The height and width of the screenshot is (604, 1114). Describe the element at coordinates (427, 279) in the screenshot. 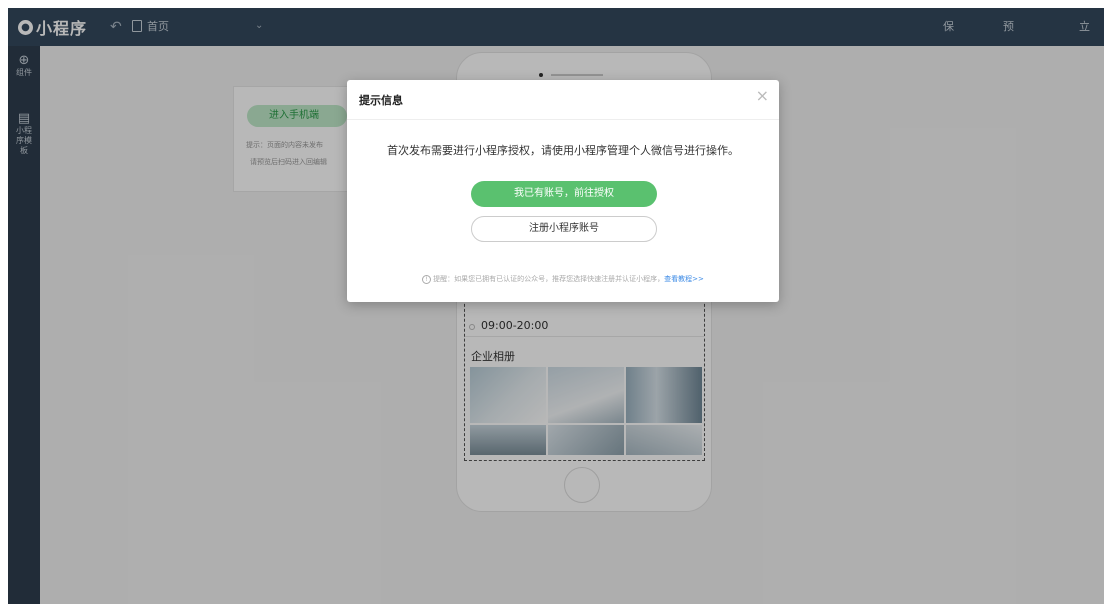

I see `info-icon: !` at that location.